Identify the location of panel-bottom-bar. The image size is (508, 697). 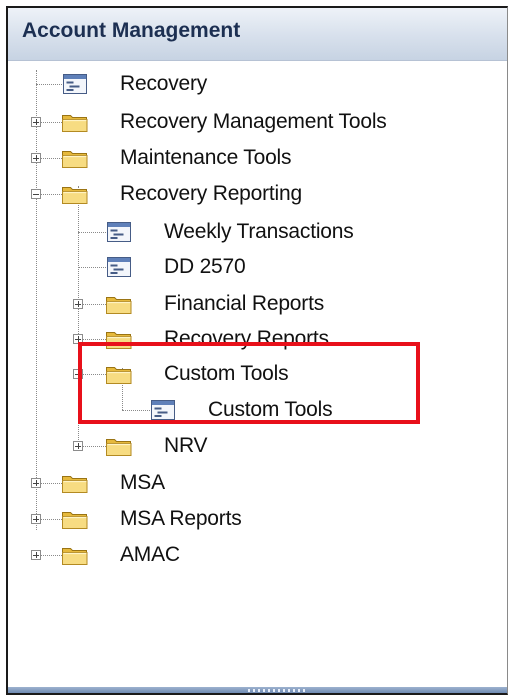
(257, 690).